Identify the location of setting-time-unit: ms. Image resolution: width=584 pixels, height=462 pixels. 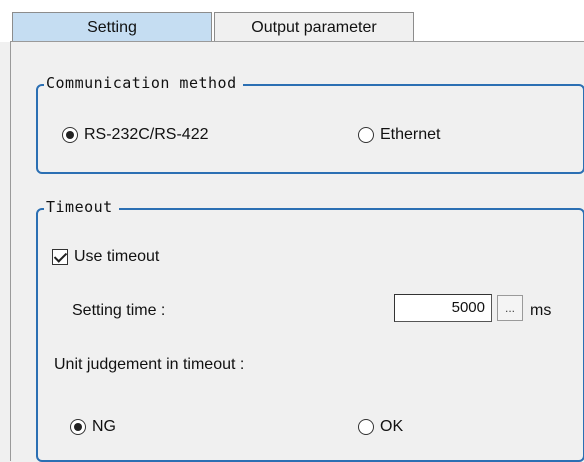
(541, 310).